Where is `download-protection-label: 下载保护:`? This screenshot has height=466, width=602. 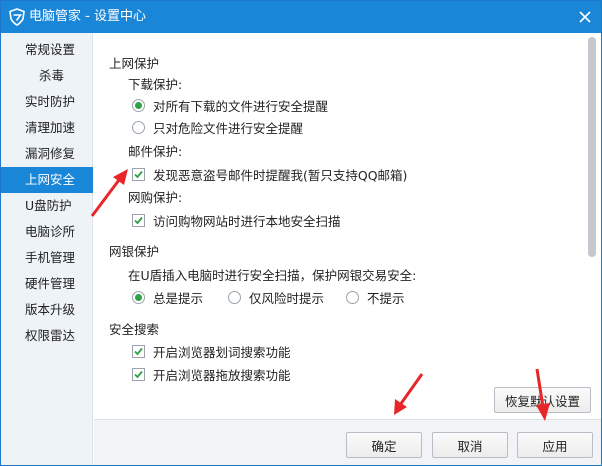
download-protection-label: 下载保护: is located at coordinates (155, 84).